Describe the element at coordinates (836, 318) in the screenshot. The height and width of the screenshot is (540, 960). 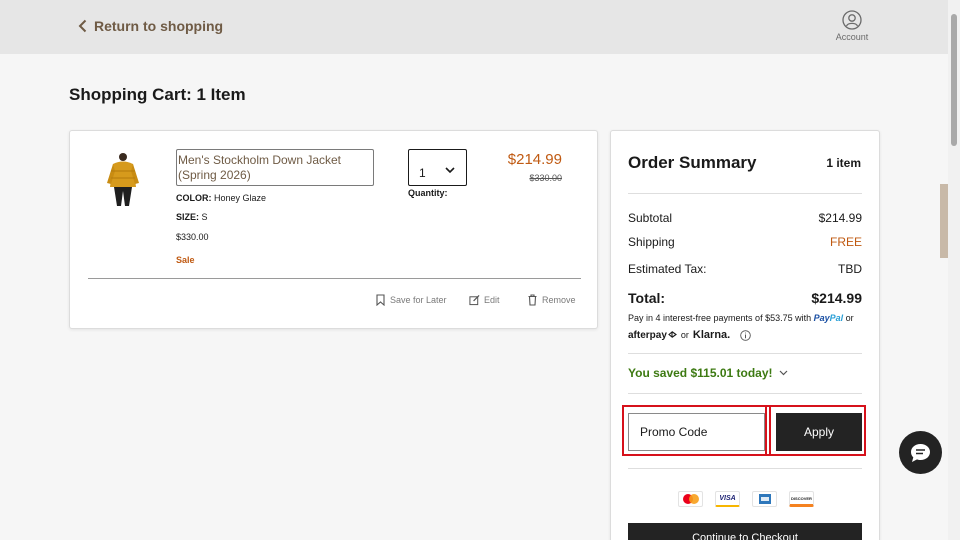
I see `paypal-pal: Pal` at that location.